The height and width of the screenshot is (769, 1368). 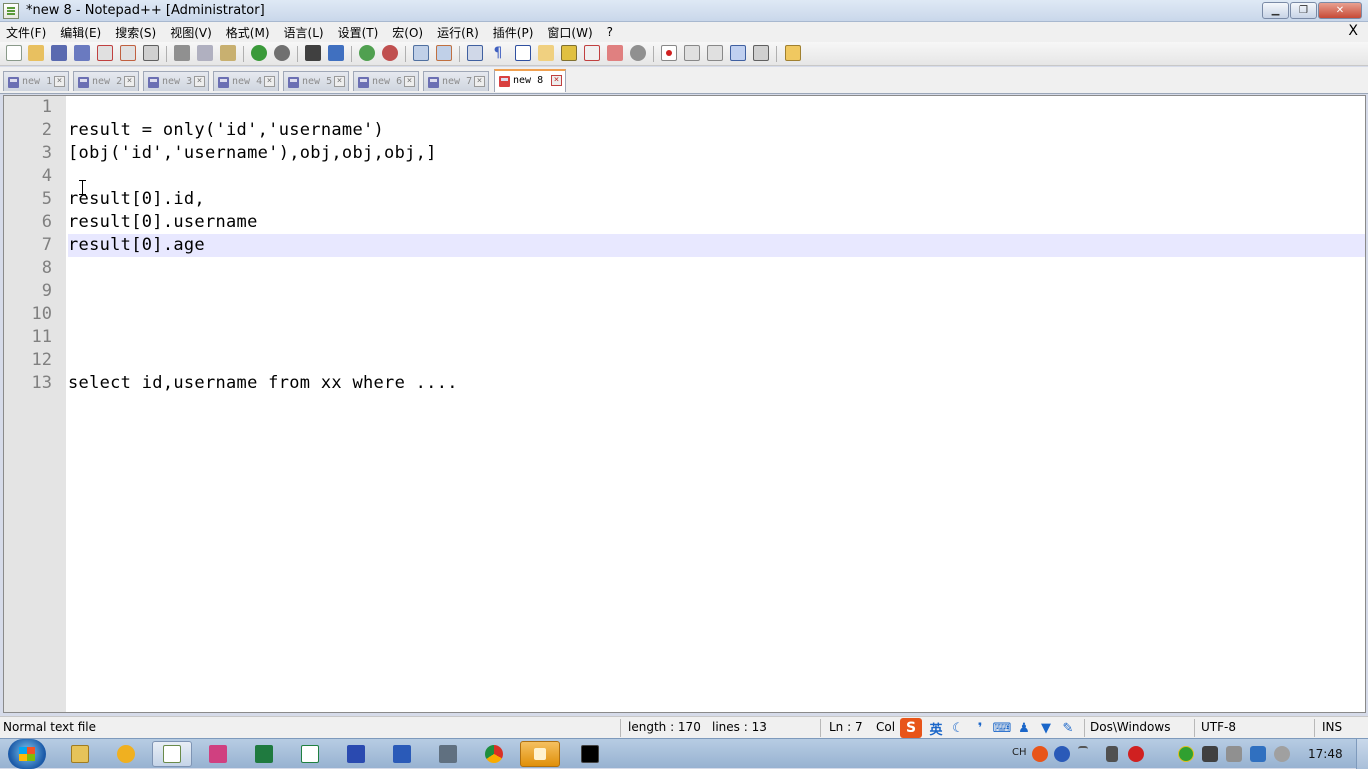 I want to click on menu-format: 格式(M), so click(x=248, y=32).